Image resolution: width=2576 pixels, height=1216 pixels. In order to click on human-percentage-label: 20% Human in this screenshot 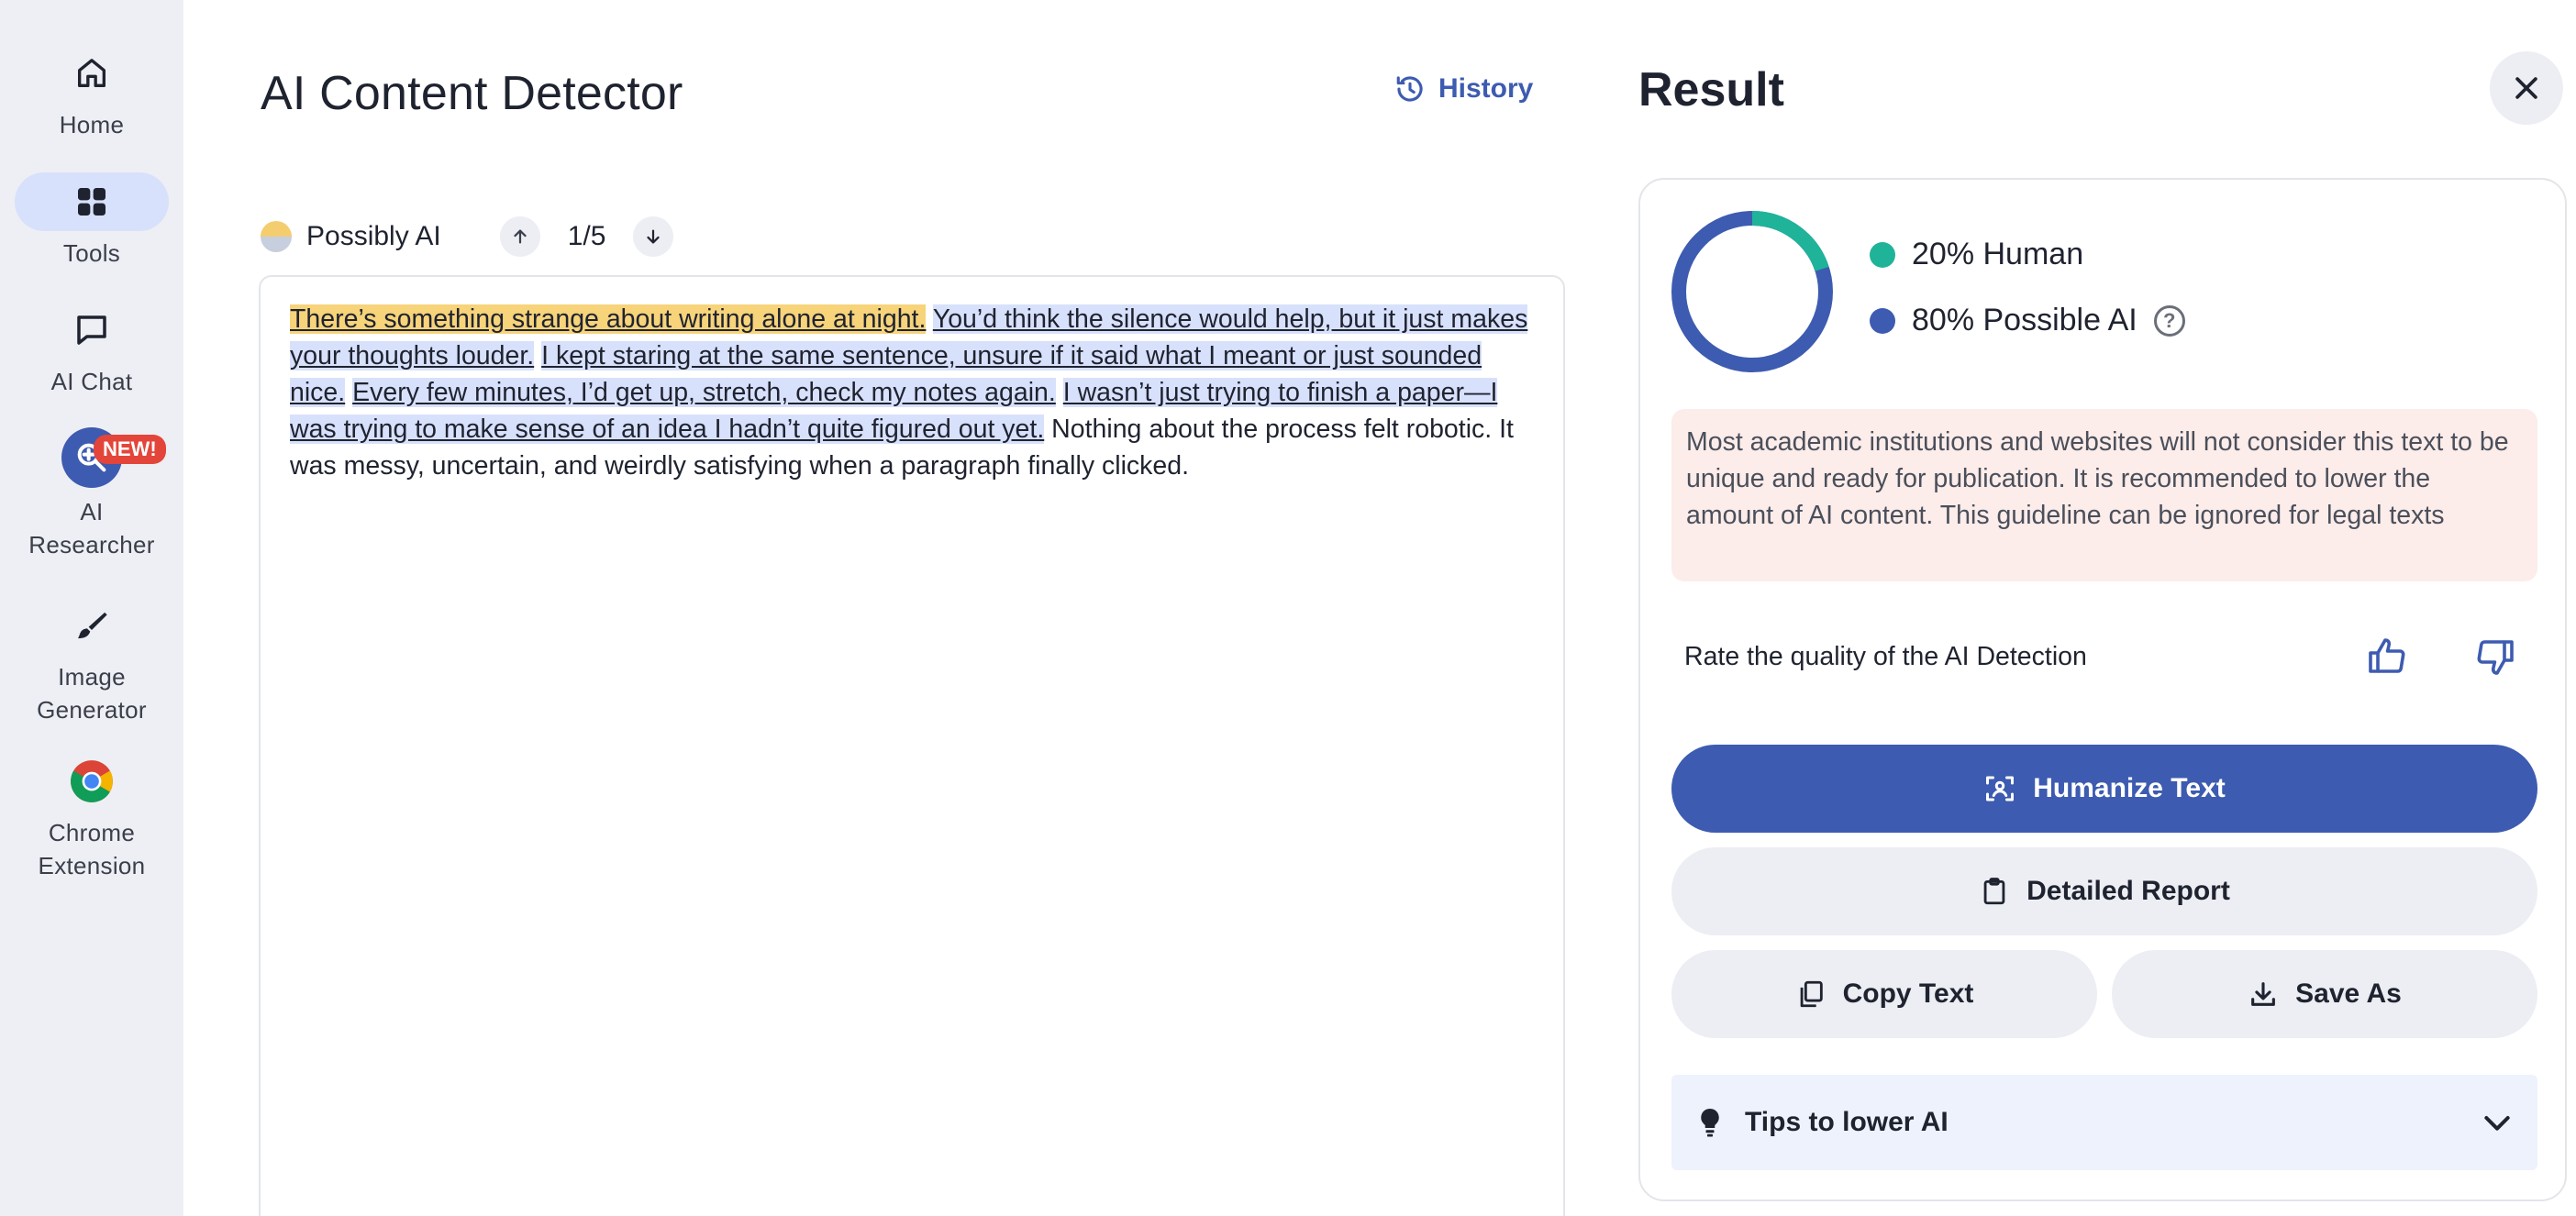, I will do `click(1998, 254)`.